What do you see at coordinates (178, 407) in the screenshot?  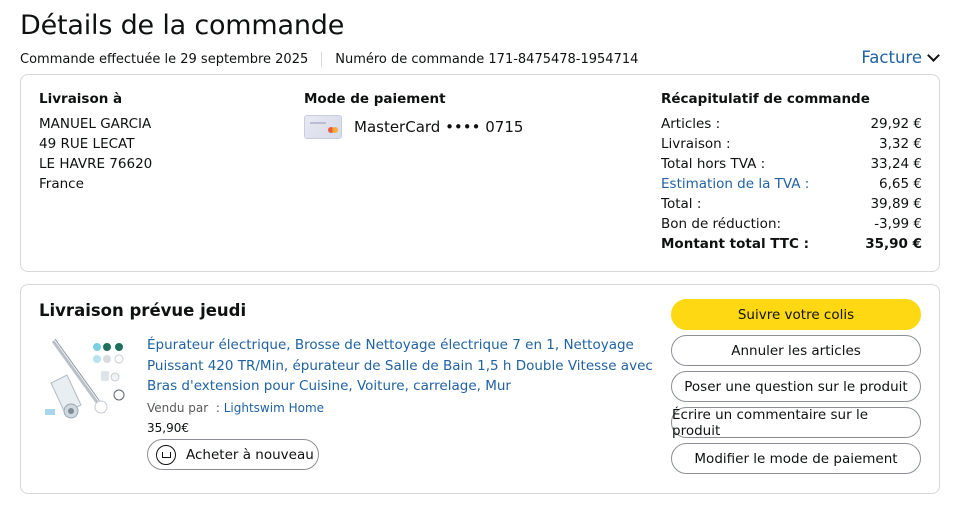 I see `seller-prefix: Vendu par` at bounding box center [178, 407].